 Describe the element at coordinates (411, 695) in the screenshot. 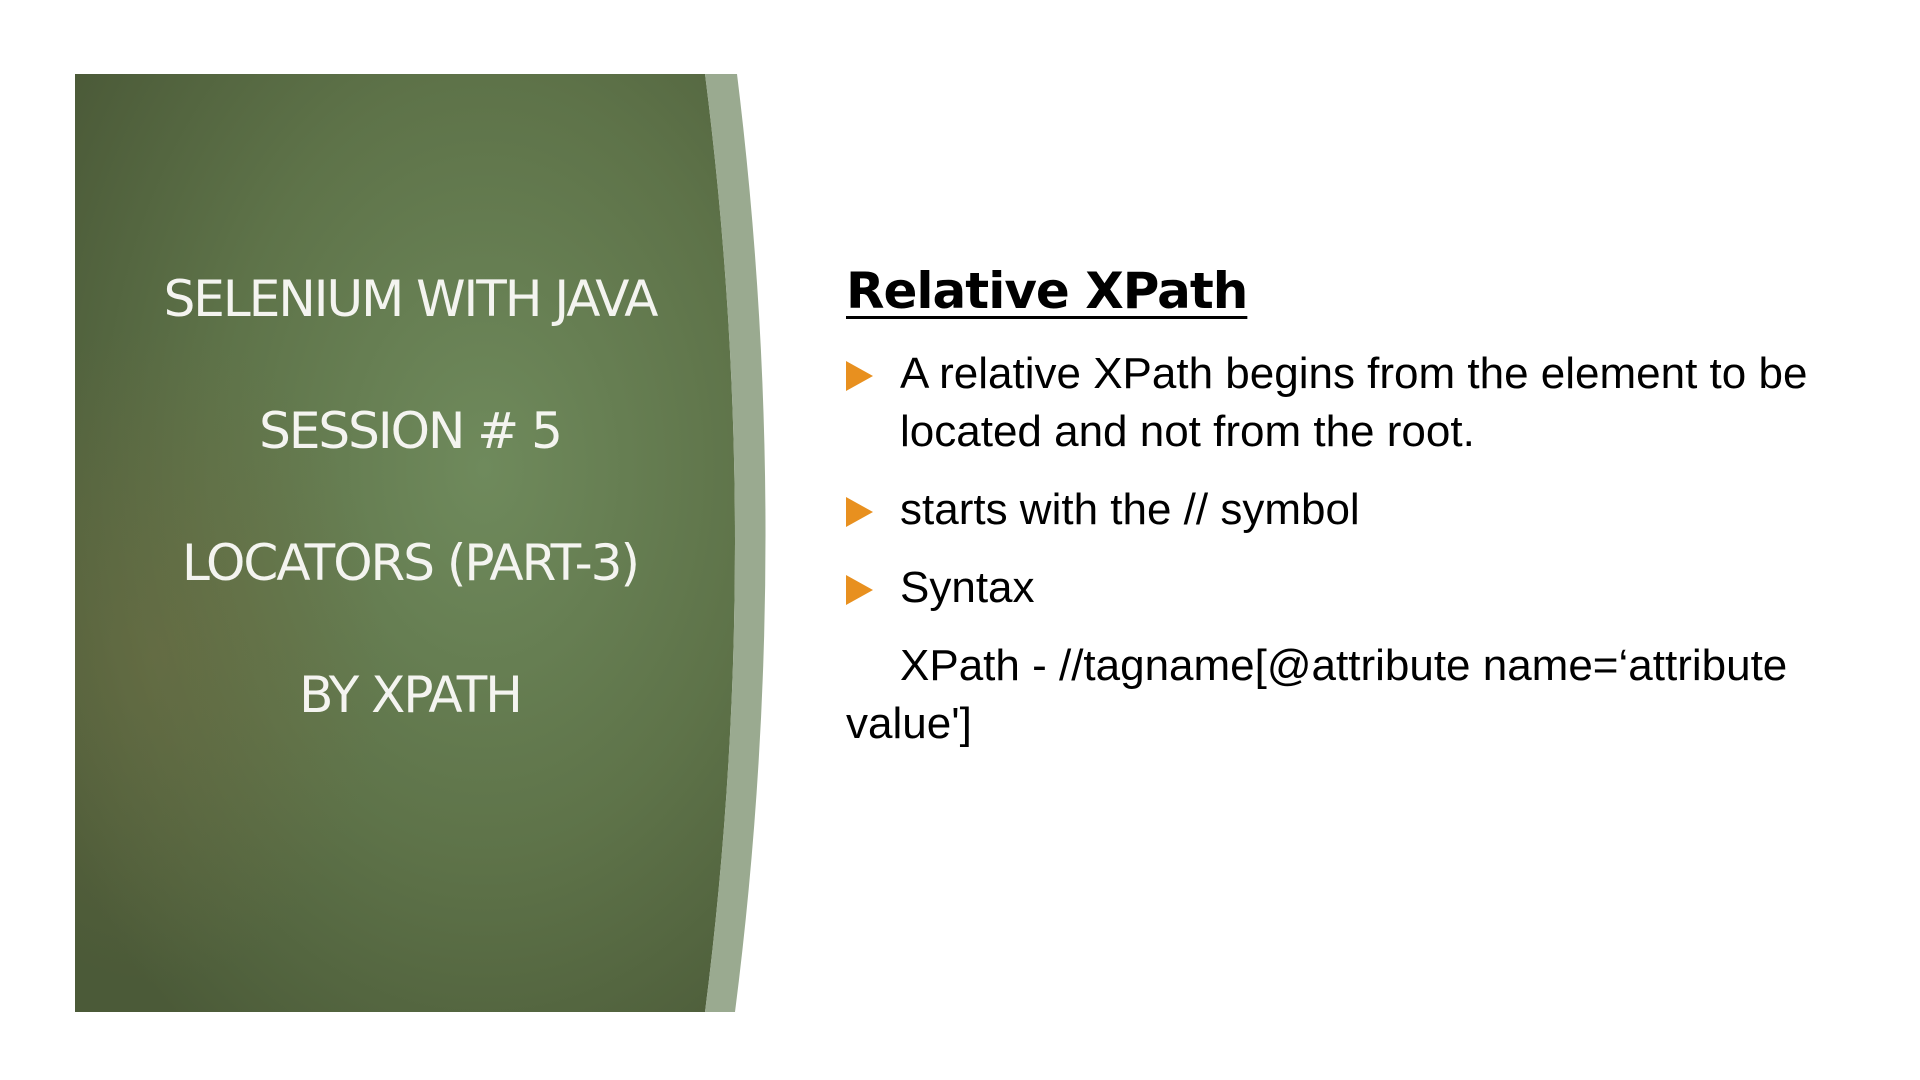

I see `subtopic-title: BY XPATH` at that location.